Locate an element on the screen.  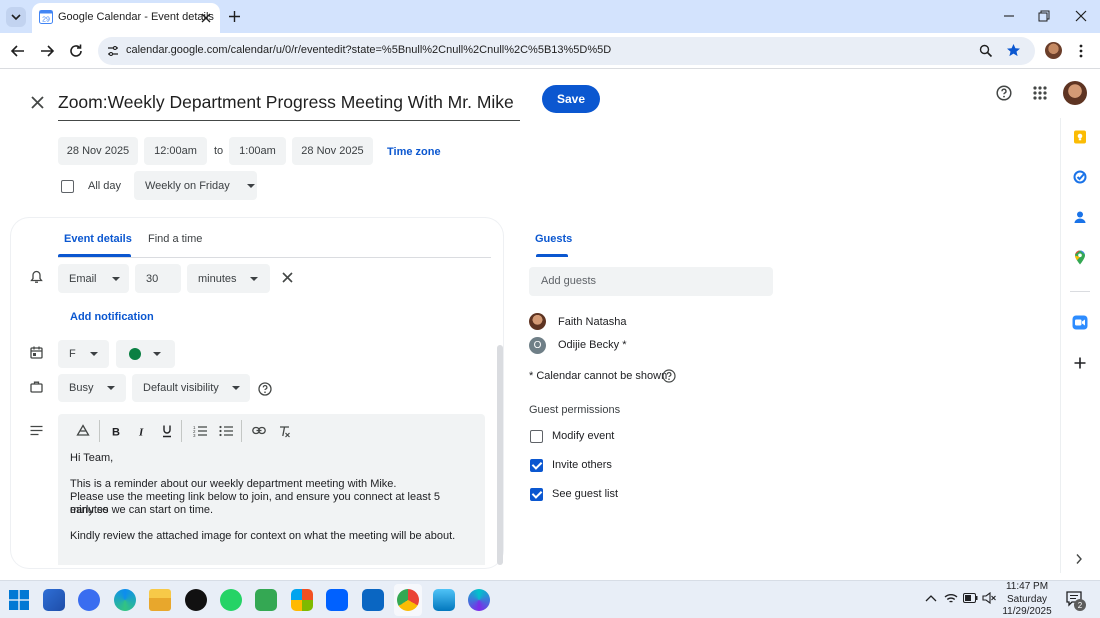
bell-icon is located at coordinates (36, 276).